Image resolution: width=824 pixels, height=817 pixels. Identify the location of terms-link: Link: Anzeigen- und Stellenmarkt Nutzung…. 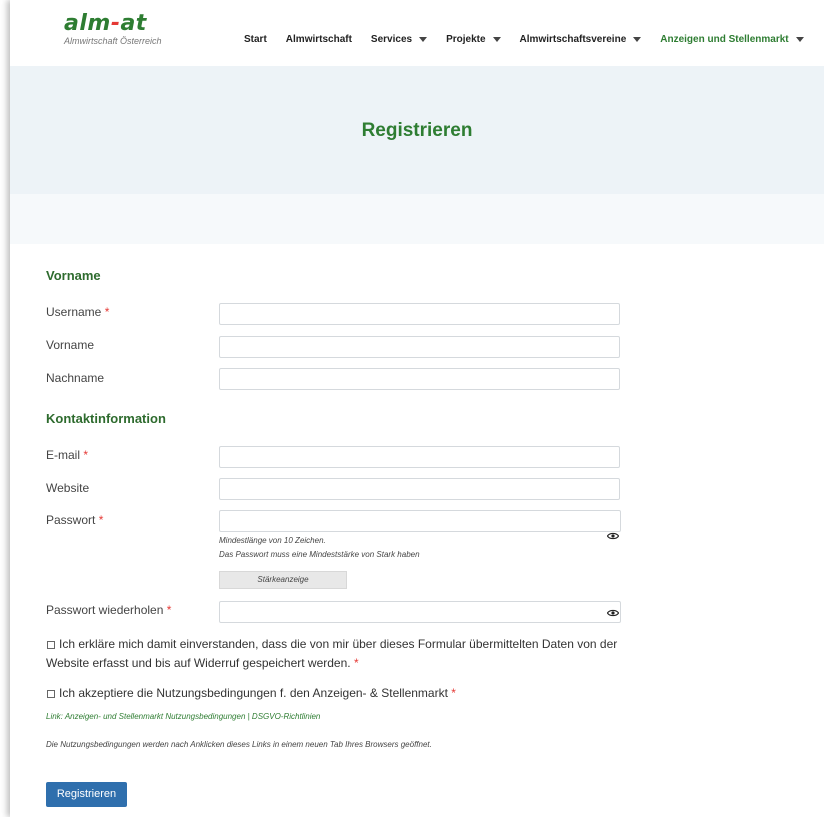
(183, 716).